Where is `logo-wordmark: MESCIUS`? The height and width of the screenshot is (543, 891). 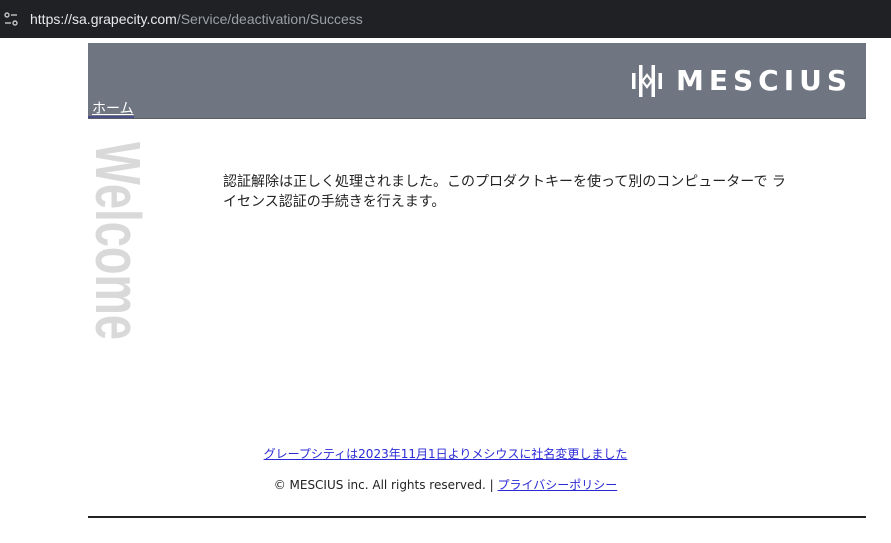
logo-wordmark: MESCIUS is located at coordinates (764, 80).